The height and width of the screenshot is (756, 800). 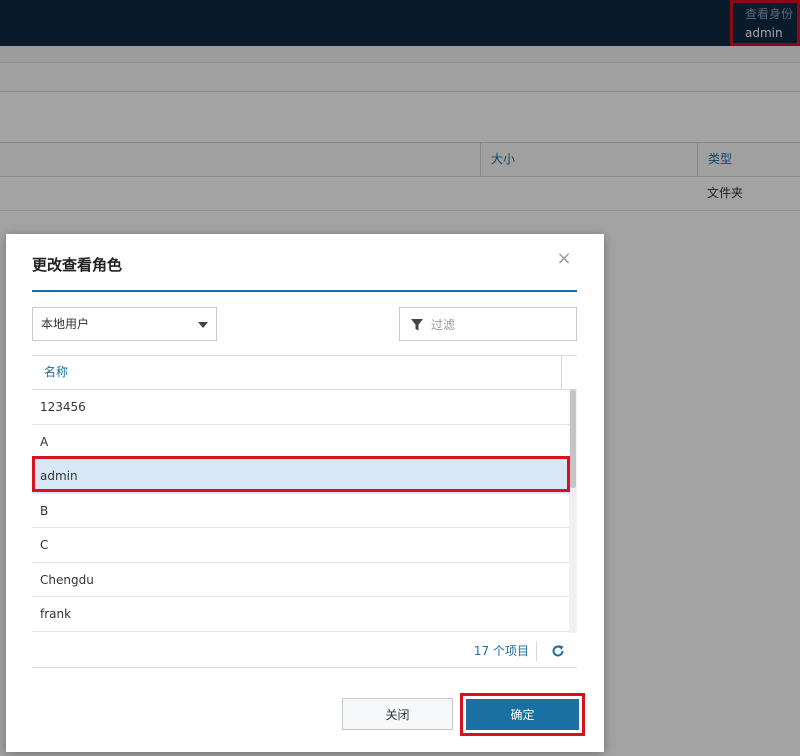 I want to click on list-item: 123456, so click(x=304, y=407).